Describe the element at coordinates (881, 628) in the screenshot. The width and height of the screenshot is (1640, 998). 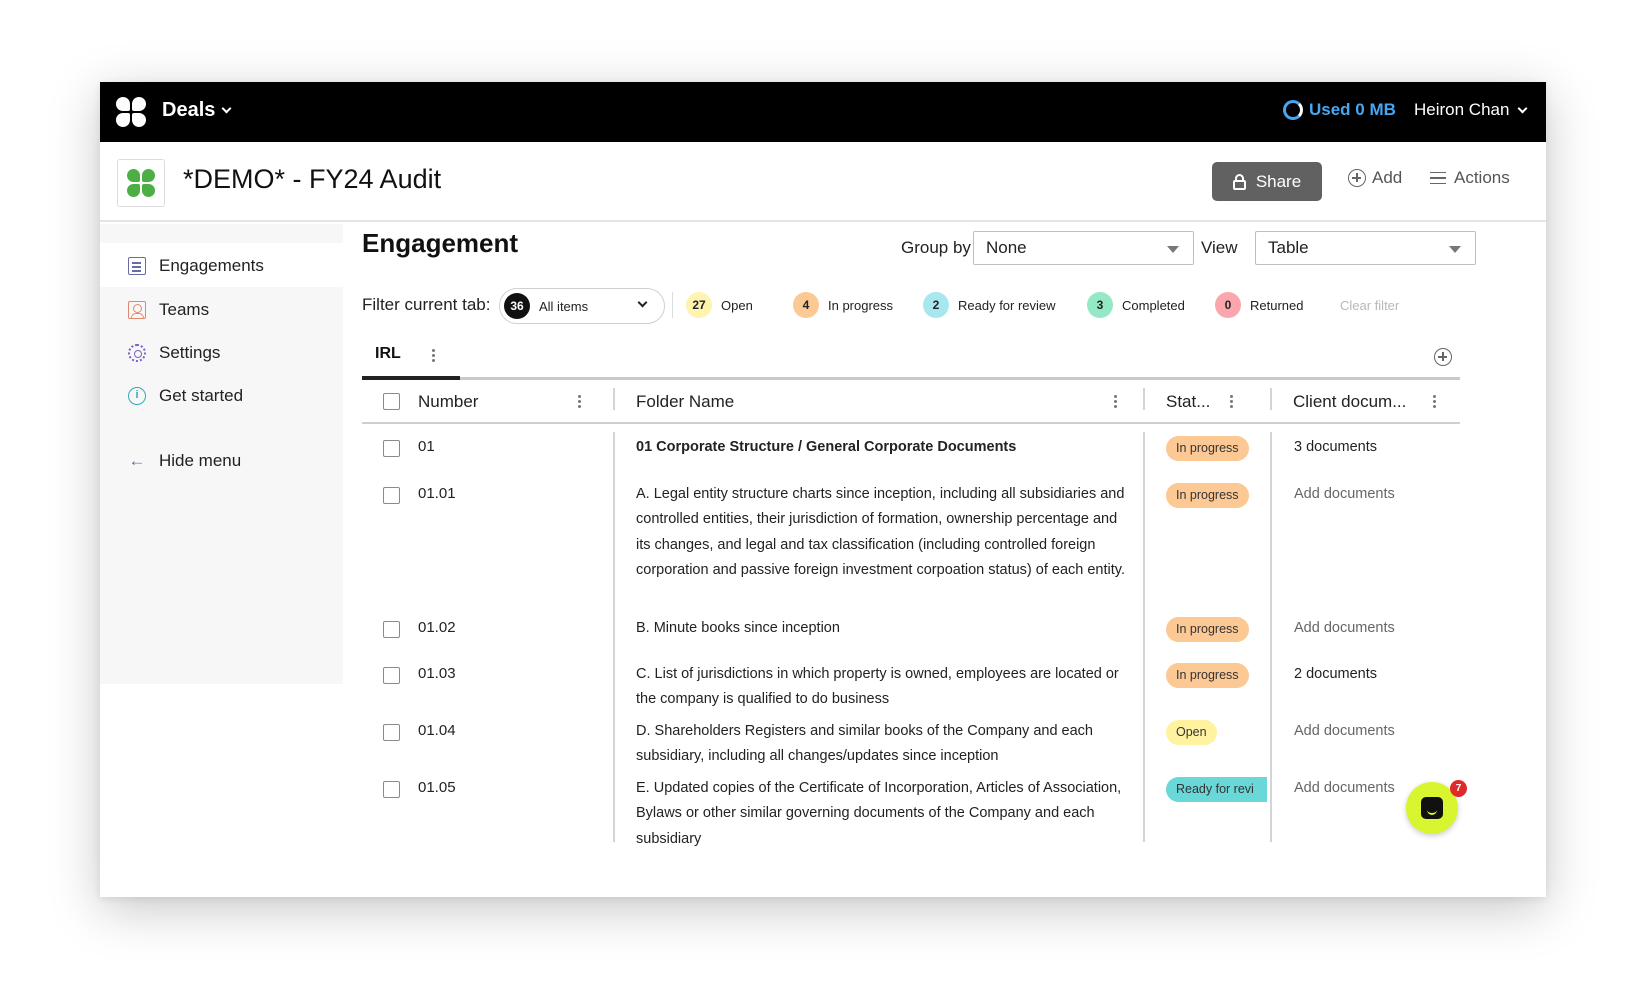
I see `folder-name: B. Minute books since inception` at that location.